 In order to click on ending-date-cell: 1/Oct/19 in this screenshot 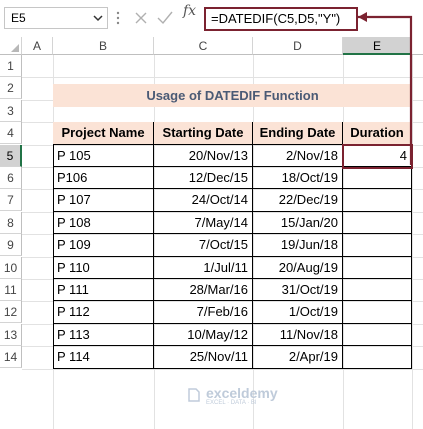, I will do `click(298, 312)`.